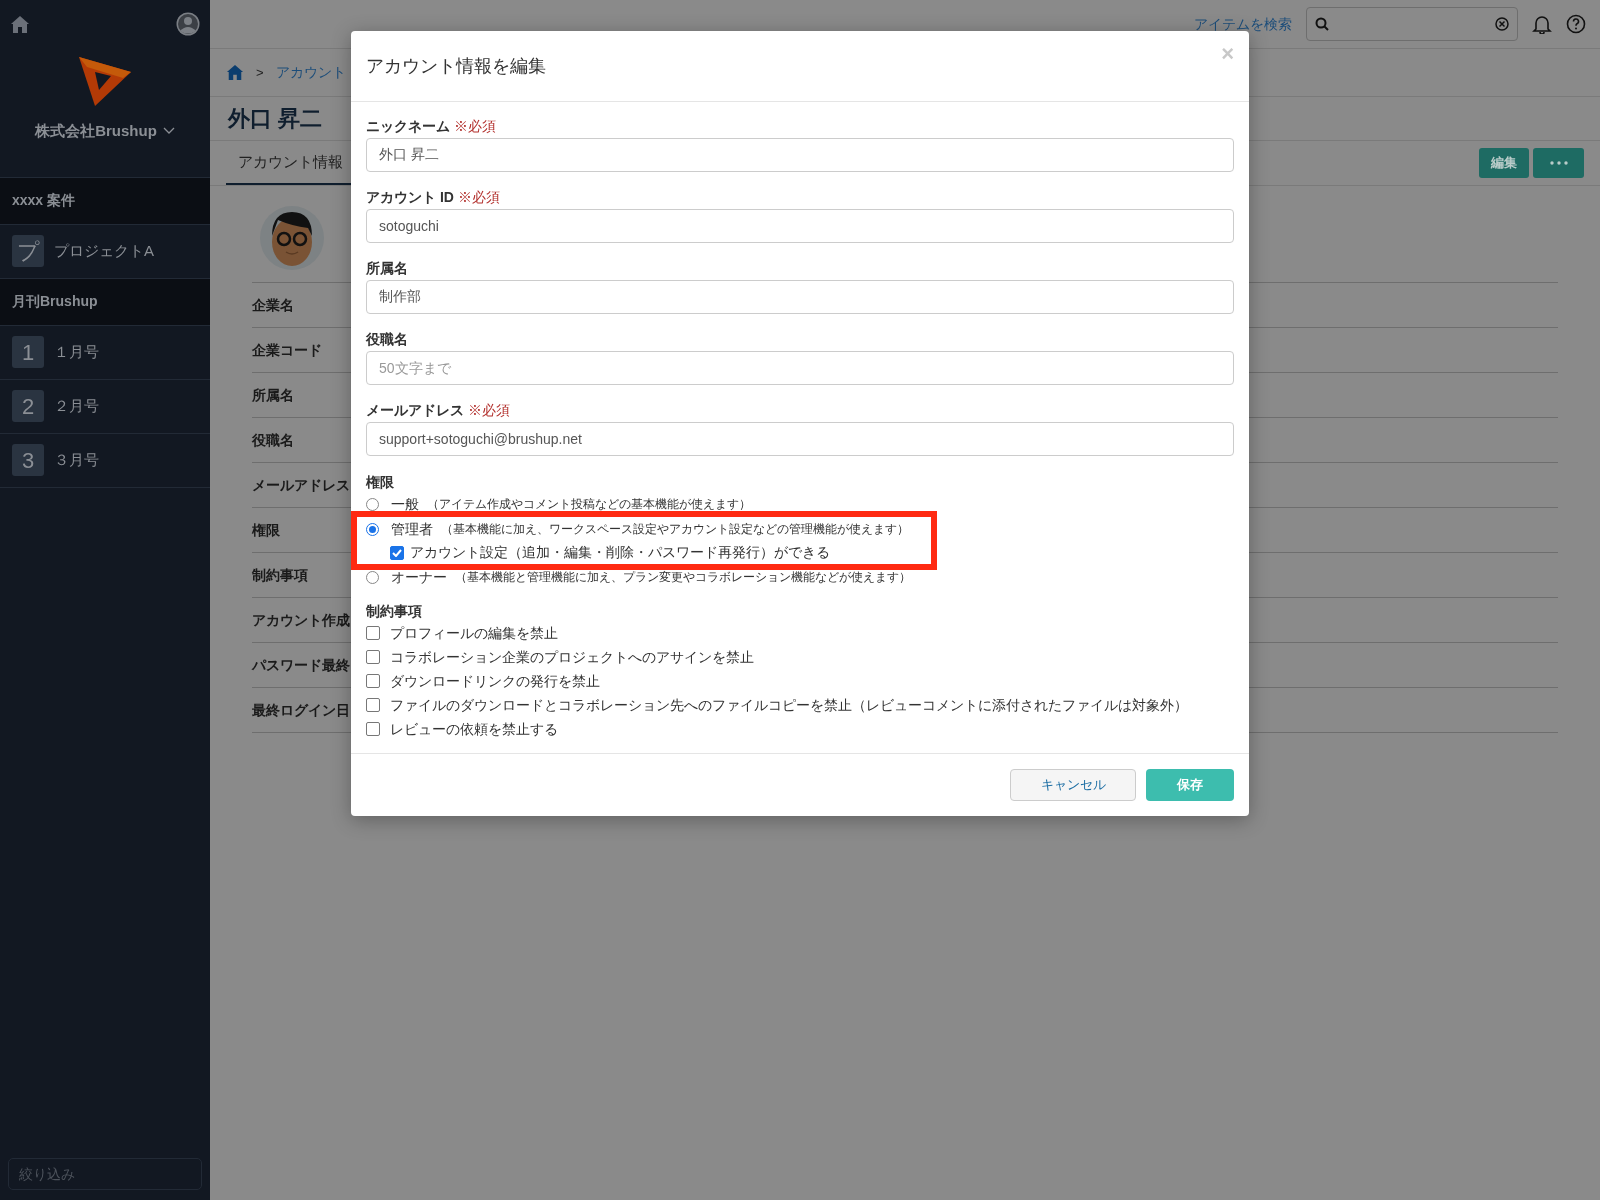 The width and height of the screenshot is (1600, 1200). I want to click on field-label: 最終ログイン日, so click(301, 710).